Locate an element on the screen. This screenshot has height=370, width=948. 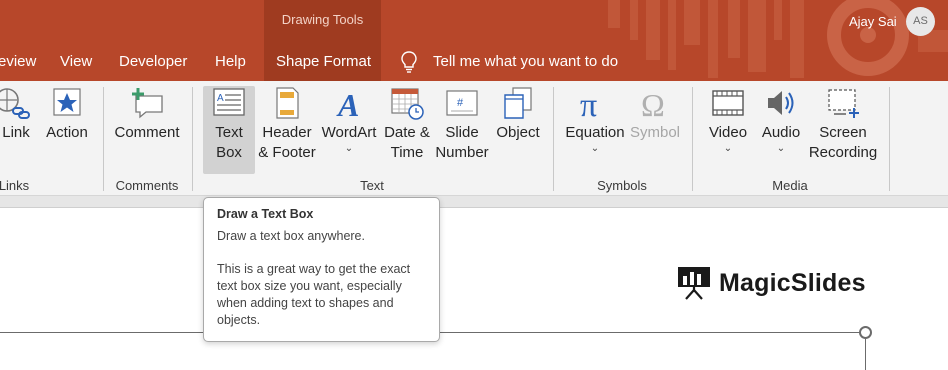
svg-text: Ω is located at coordinates (653, 103).